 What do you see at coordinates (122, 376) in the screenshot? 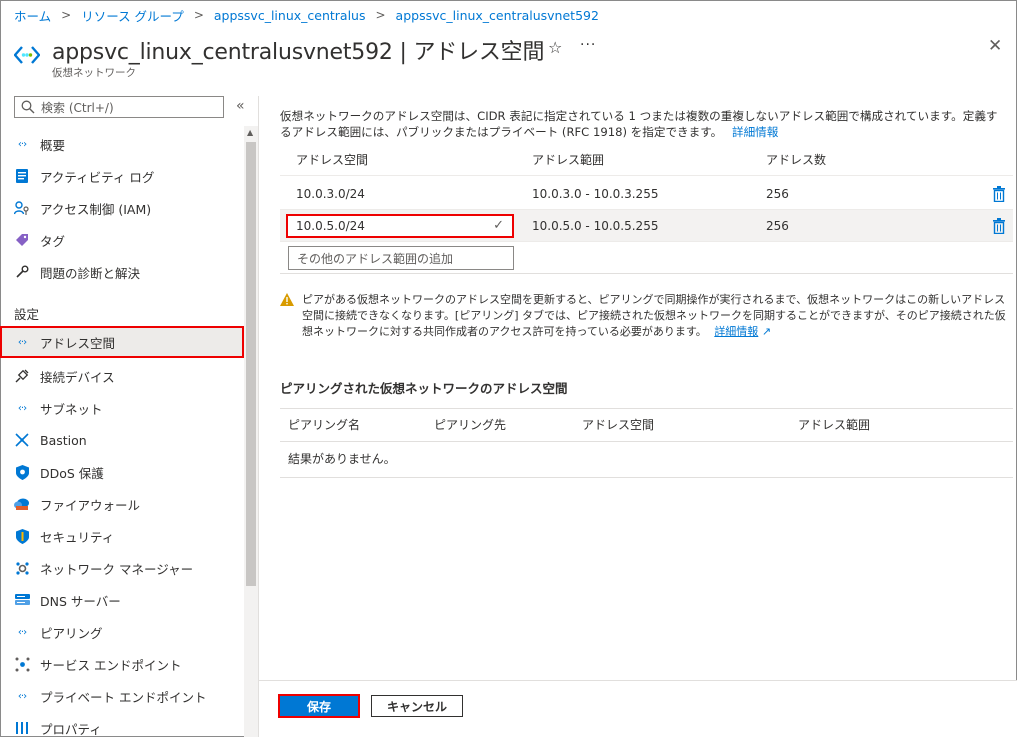
I see `sidebar-item-connected-devices: 接続デバイス` at bounding box center [122, 376].